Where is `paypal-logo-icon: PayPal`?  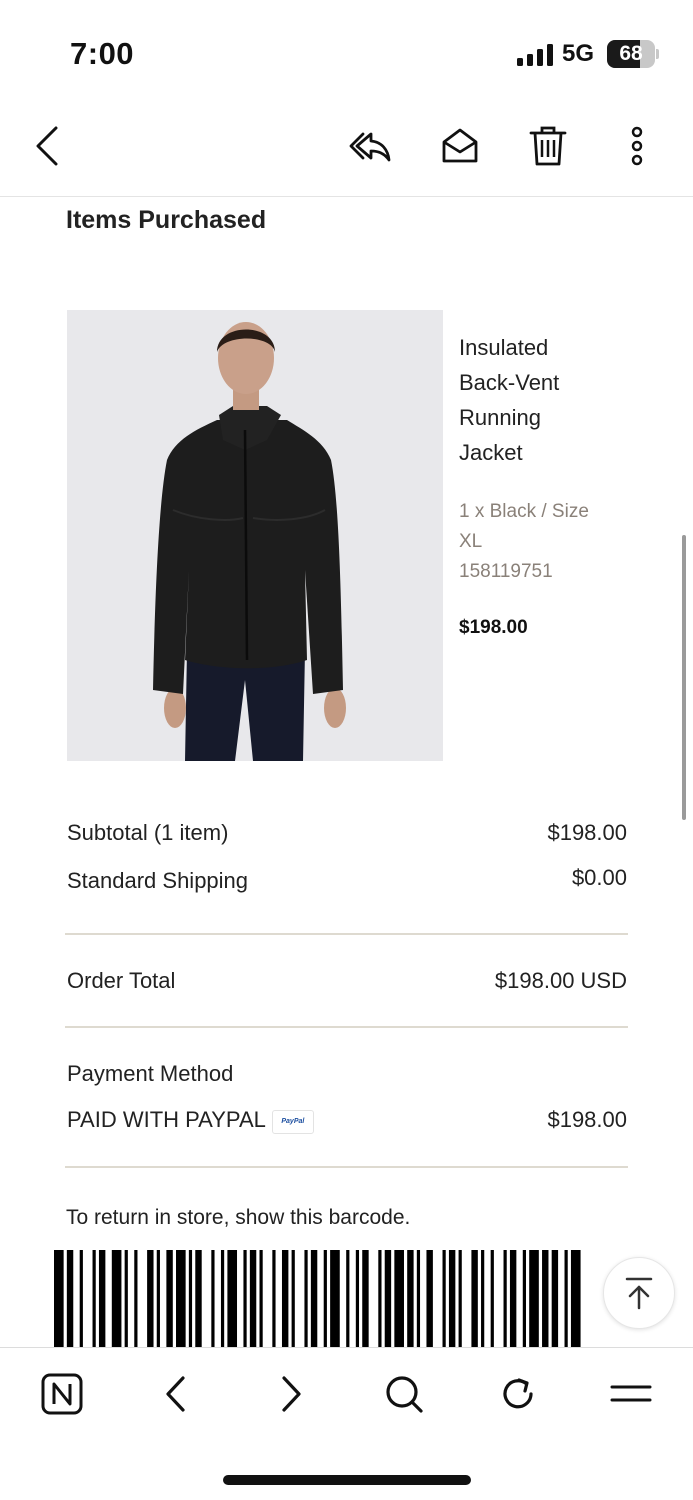 paypal-logo-icon: PayPal is located at coordinates (292, 1122).